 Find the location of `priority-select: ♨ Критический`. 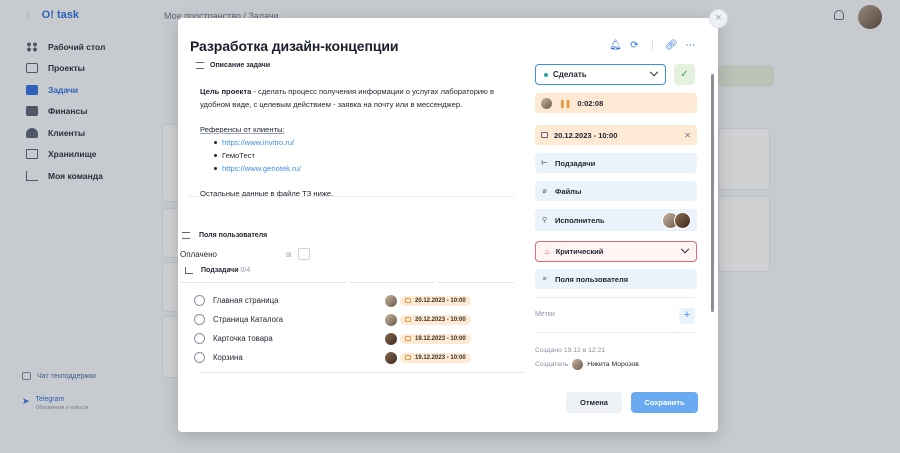

priority-select: ♨ Критический is located at coordinates (616, 251).